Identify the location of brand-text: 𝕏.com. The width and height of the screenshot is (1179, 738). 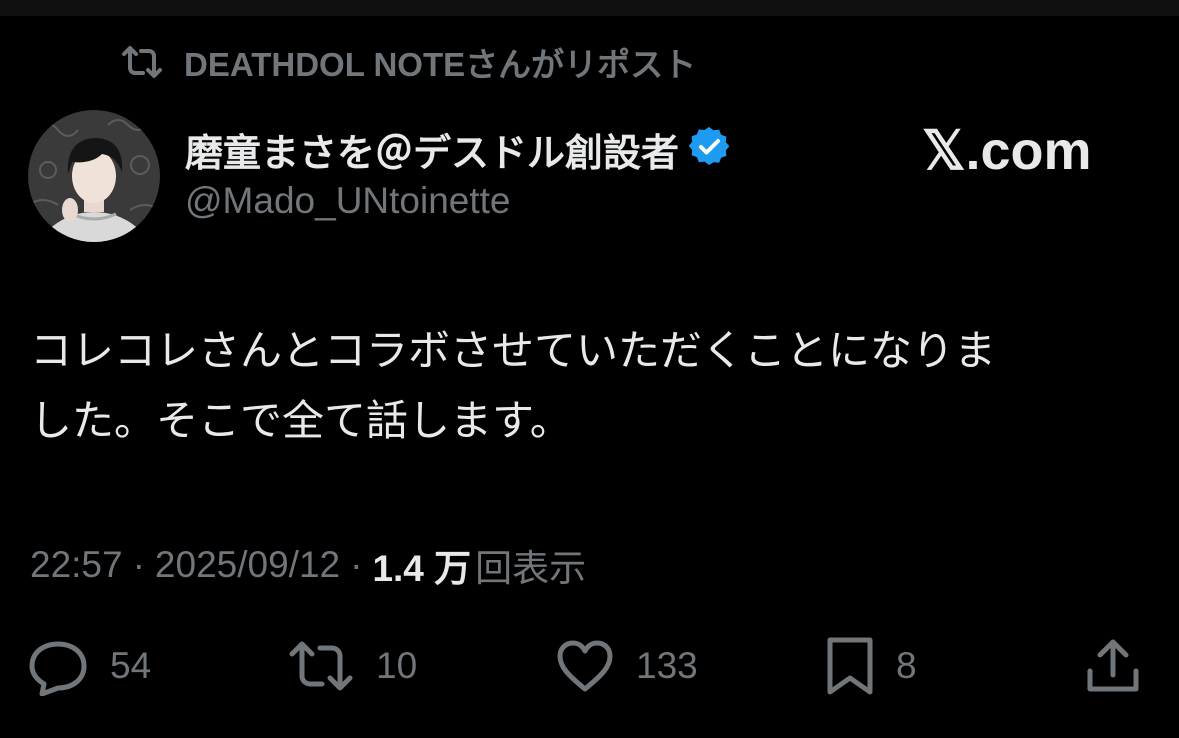
(1007, 150).